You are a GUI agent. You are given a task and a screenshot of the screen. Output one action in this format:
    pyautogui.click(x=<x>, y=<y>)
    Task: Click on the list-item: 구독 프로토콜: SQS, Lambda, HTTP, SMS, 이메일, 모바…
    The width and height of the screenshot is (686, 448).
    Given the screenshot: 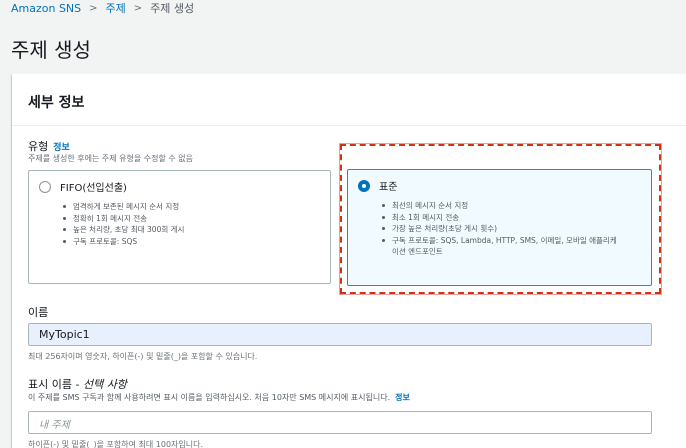 What is the action you would take?
    pyautogui.click(x=500, y=246)
    